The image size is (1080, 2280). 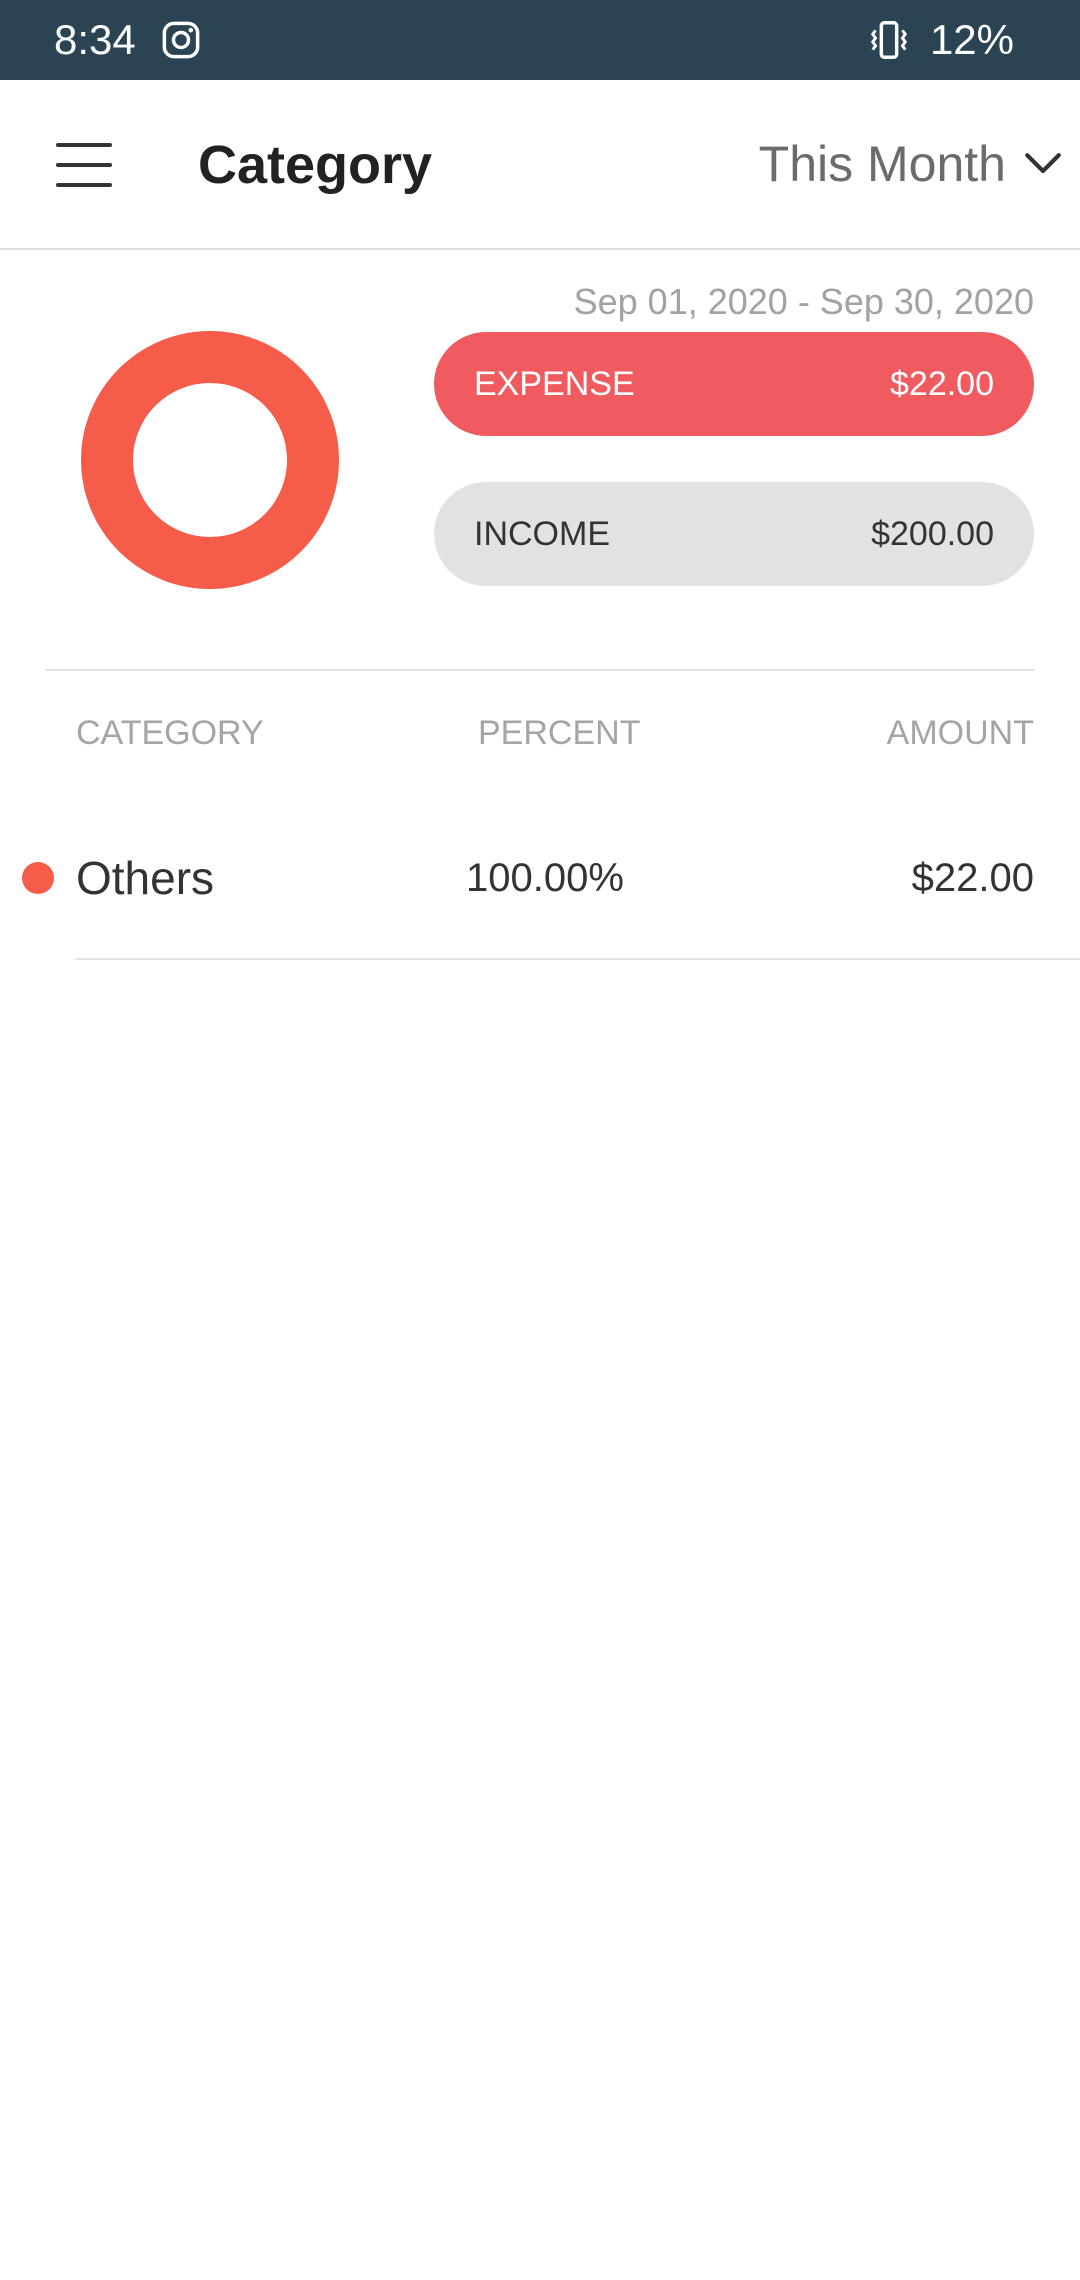 I want to click on row-amount: $22.00, so click(x=972, y=878).